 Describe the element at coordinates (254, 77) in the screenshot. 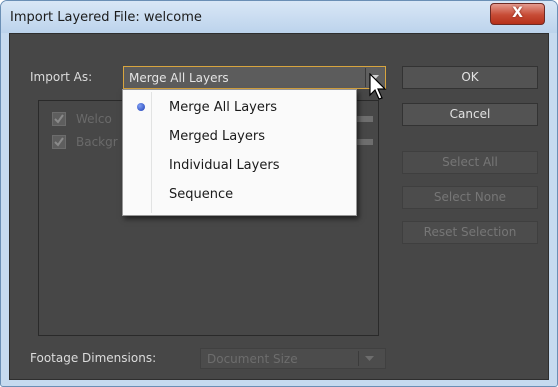

I see `import-as-dropdown: Merge All Layers` at that location.